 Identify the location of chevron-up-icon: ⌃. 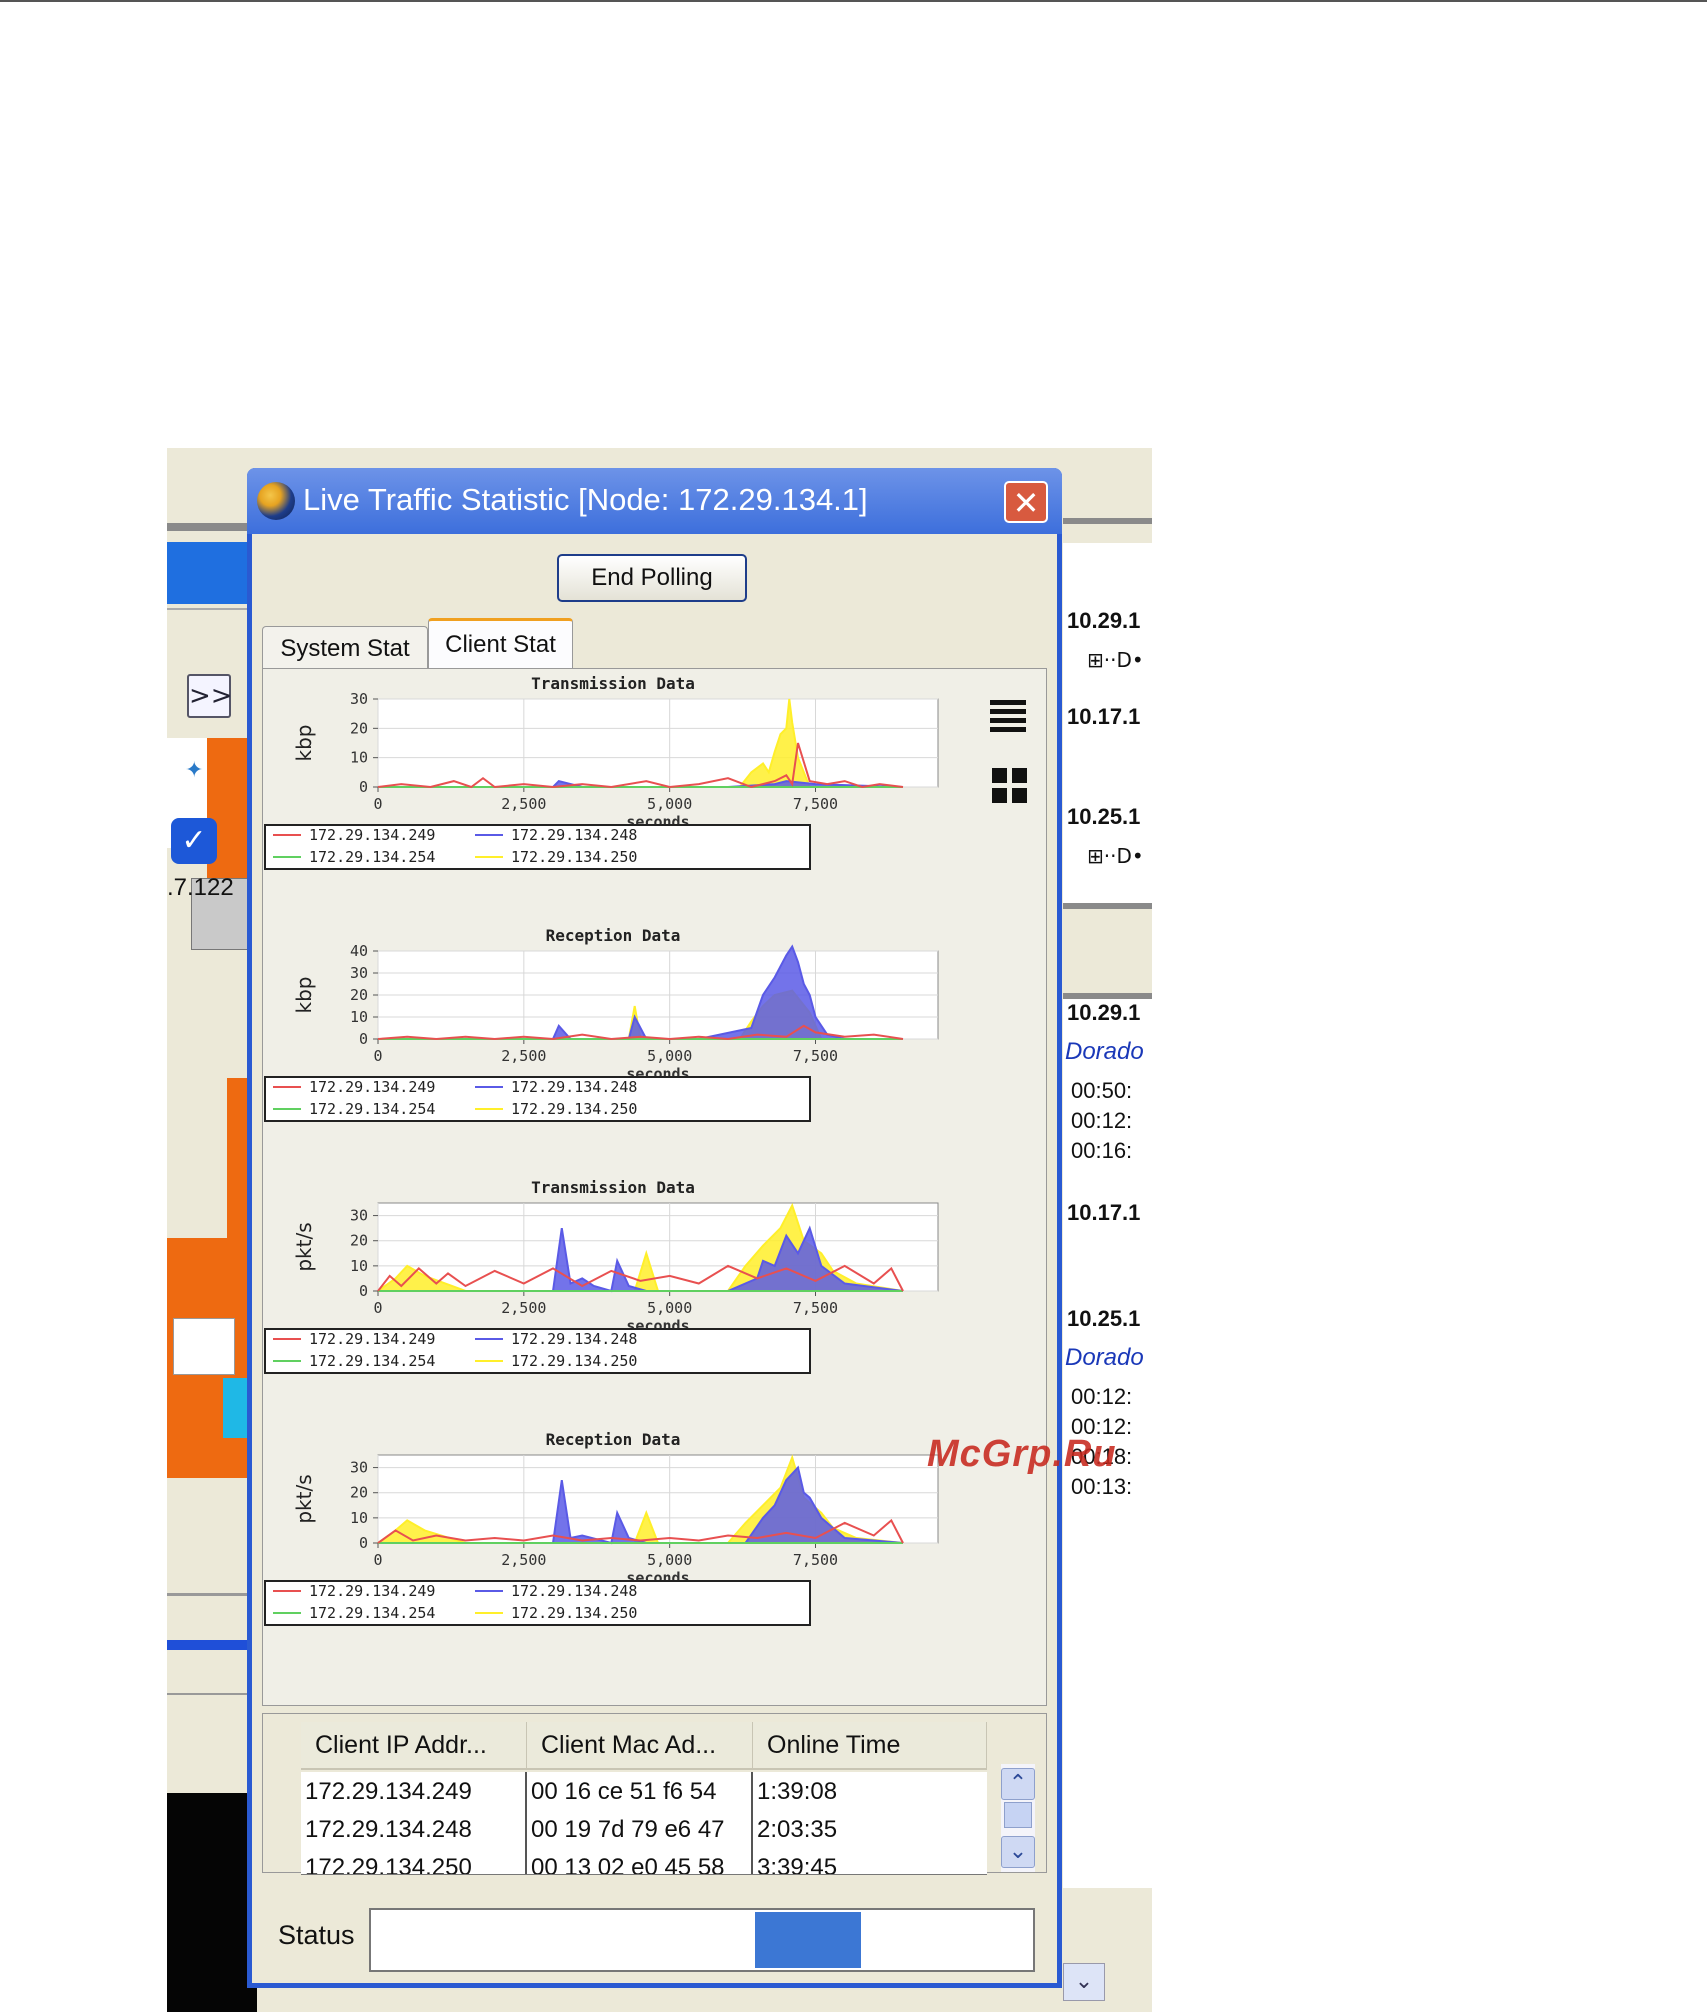
(1018, 1783).